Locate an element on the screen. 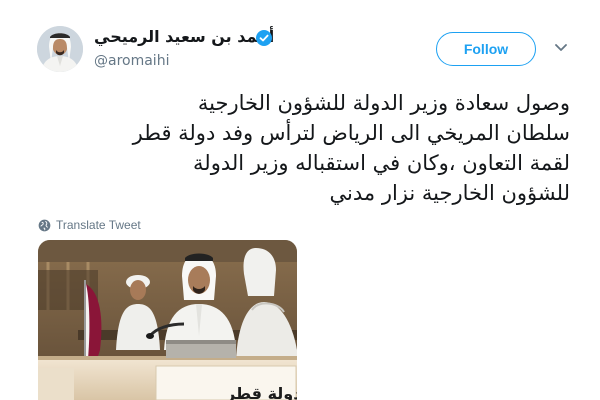 This screenshot has width=600, height=400. tweet-text-line: وصول سعادة وزير الدولة للشؤون الخارجية is located at coordinates (383, 103).